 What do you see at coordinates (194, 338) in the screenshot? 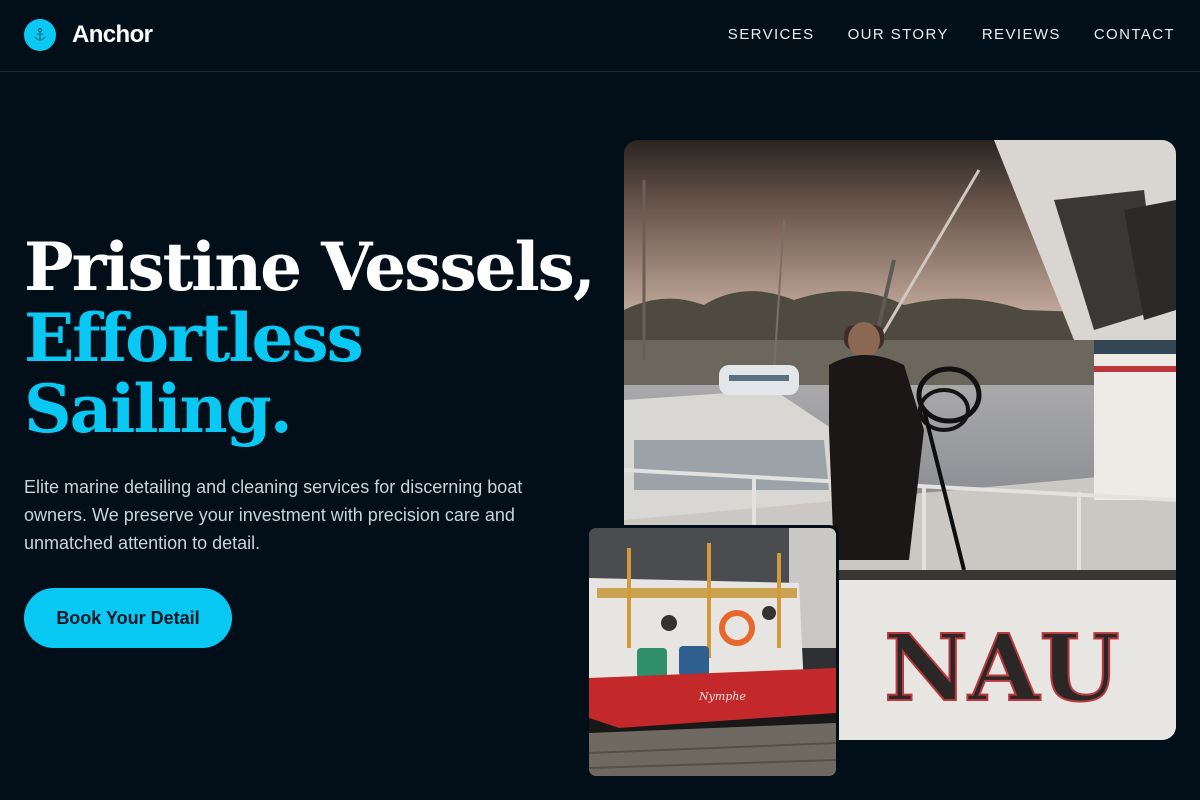
I see `headline-line-2: Effortless` at bounding box center [194, 338].